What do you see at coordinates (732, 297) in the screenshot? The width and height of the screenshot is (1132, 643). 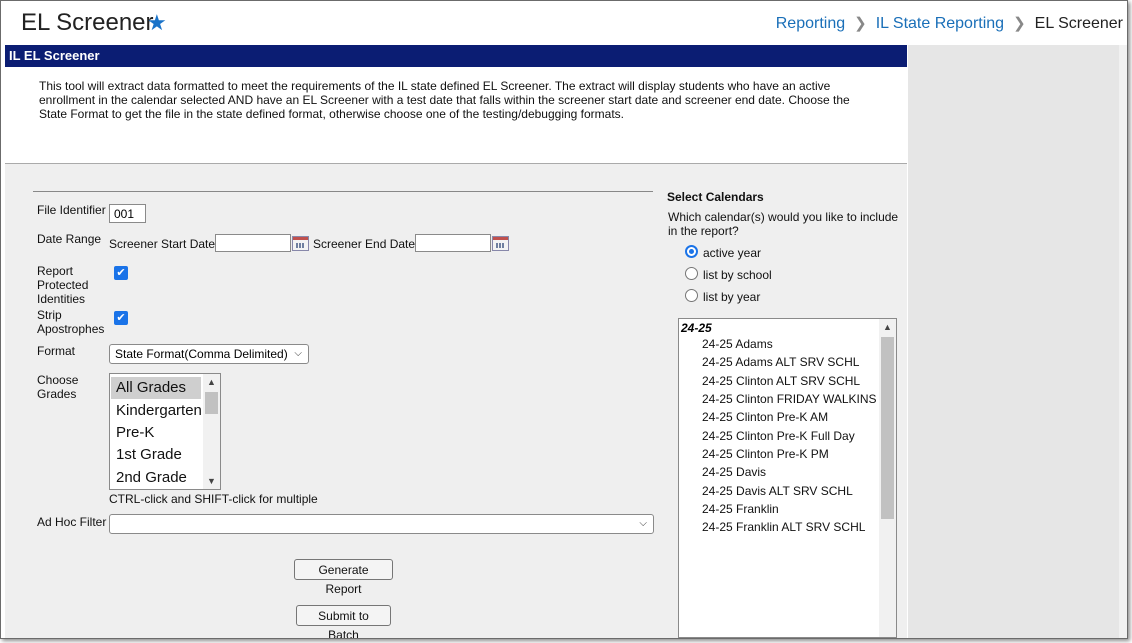 I see `radio-list-by-year-label: list by year` at bounding box center [732, 297].